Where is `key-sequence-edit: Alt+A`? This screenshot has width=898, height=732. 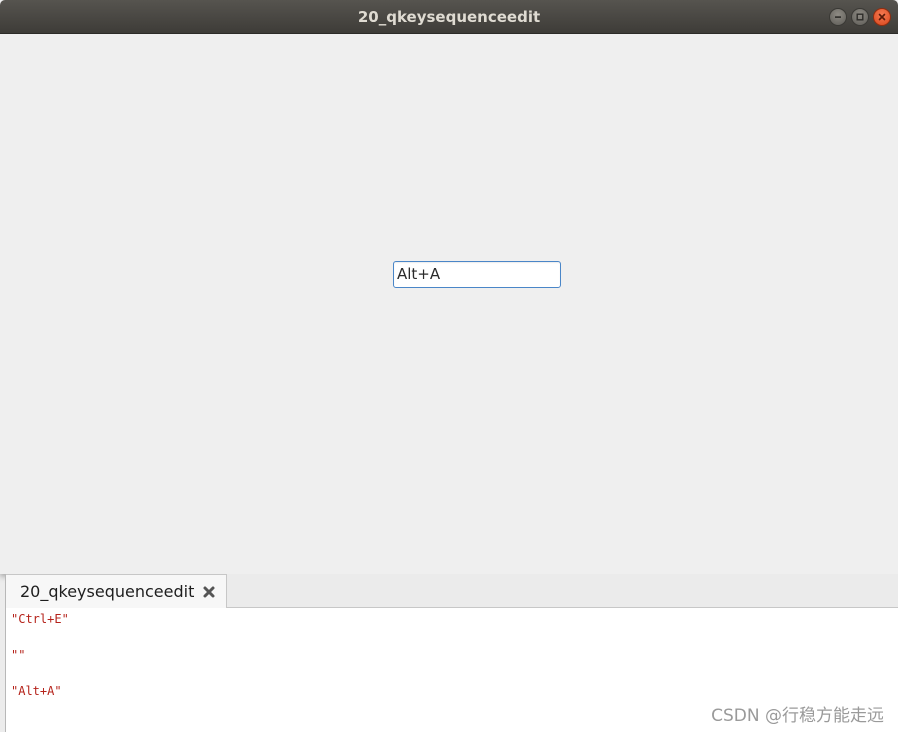 key-sequence-edit: Alt+A is located at coordinates (477, 274).